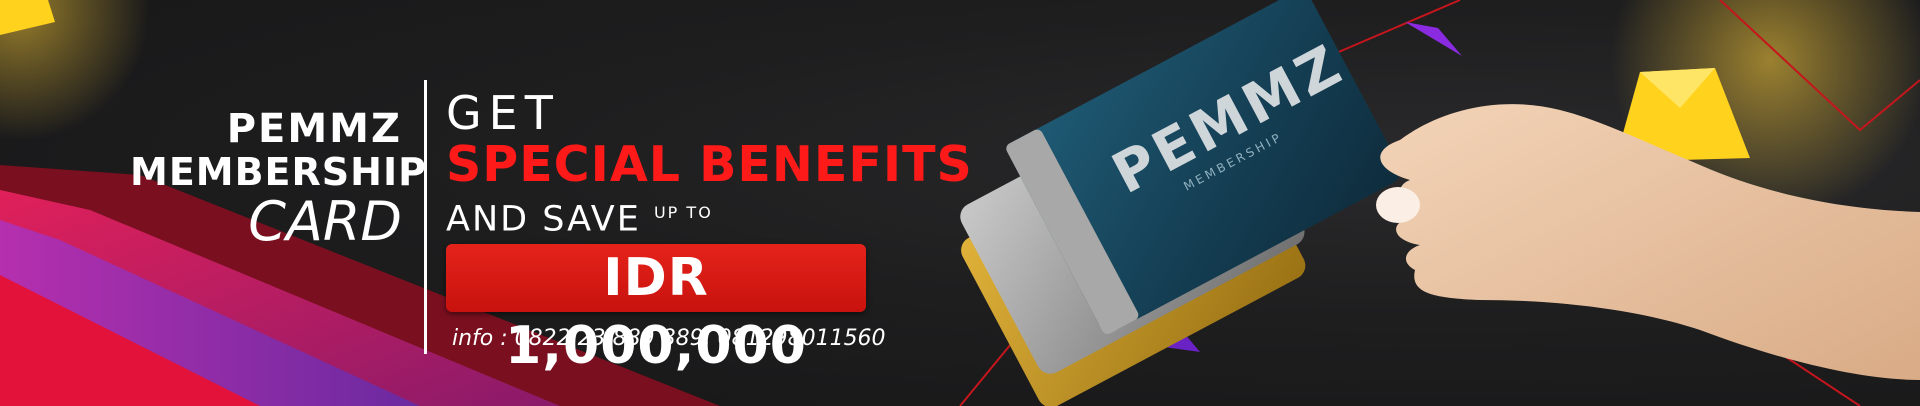 The image size is (1920, 406). Describe the element at coordinates (543, 219) in the screenshot. I see `offer-and-save: AND SAVE` at that location.